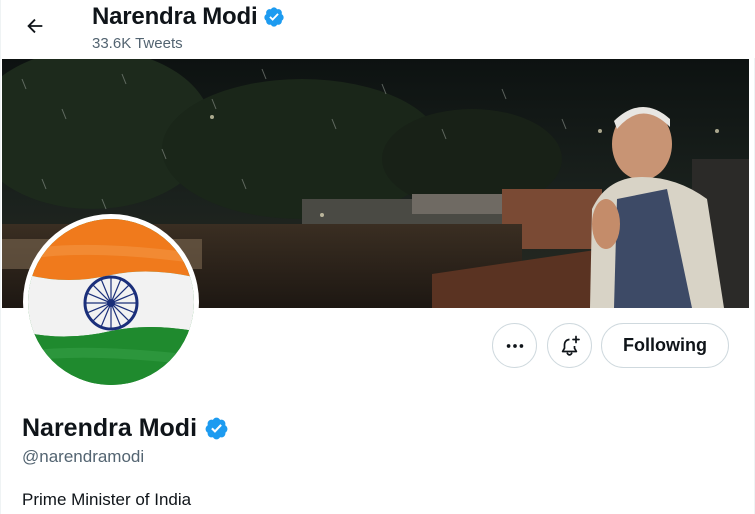 This screenshot has width=755, height=514. I want to click on profile-avatar, so click(111, 302).